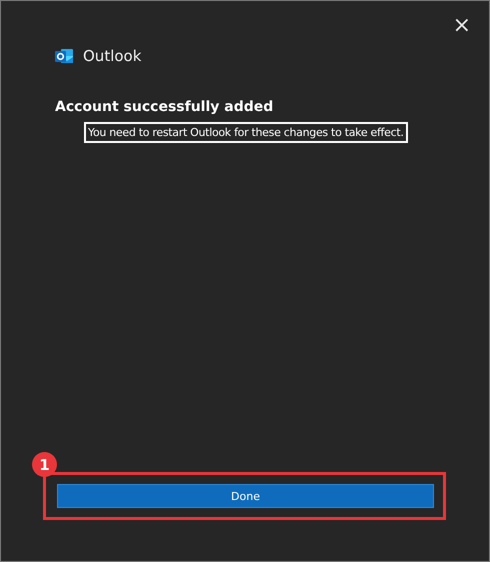  I want to click on app-name: Outlook, so click(112, 56).